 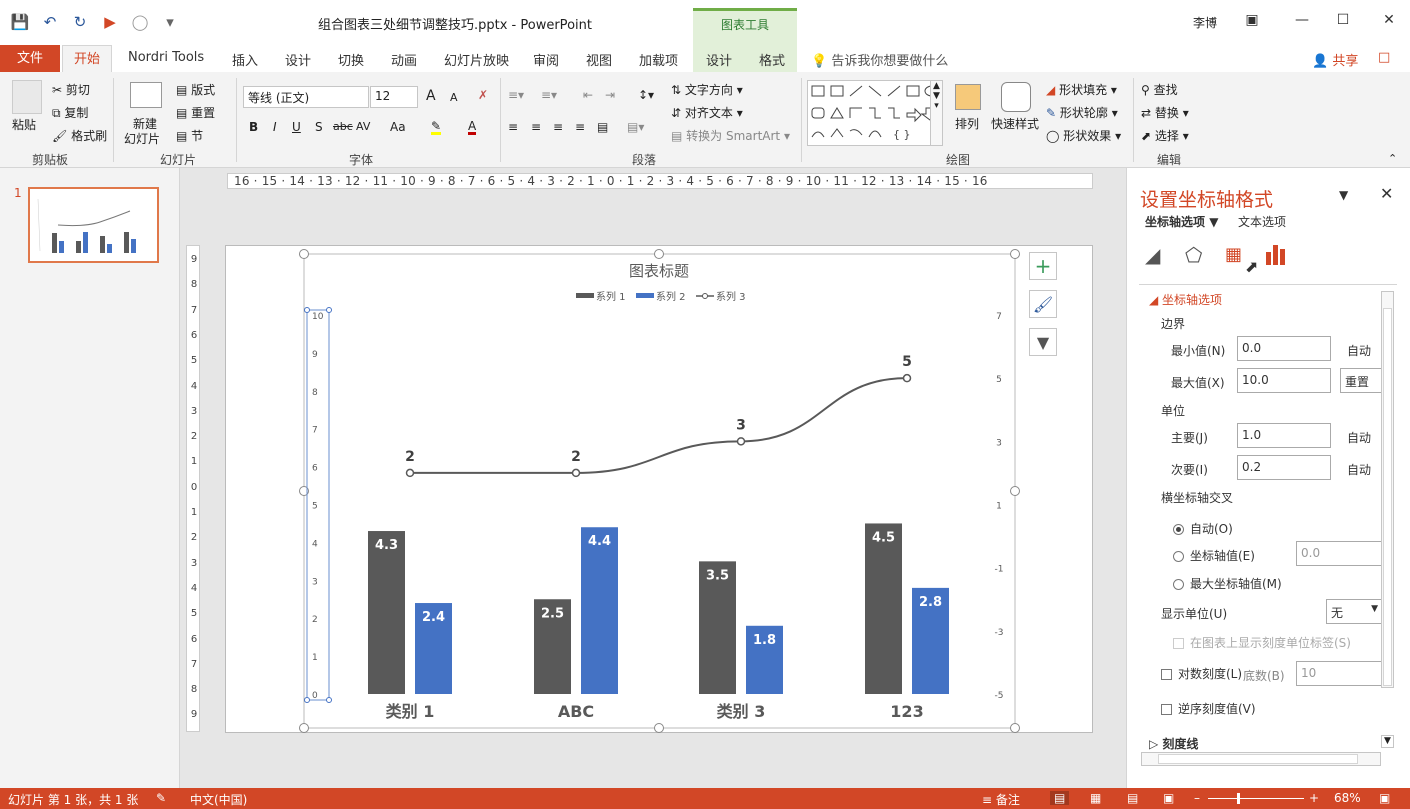 I want to click on chart-title: 图表标题, so click(x=659, y=271).